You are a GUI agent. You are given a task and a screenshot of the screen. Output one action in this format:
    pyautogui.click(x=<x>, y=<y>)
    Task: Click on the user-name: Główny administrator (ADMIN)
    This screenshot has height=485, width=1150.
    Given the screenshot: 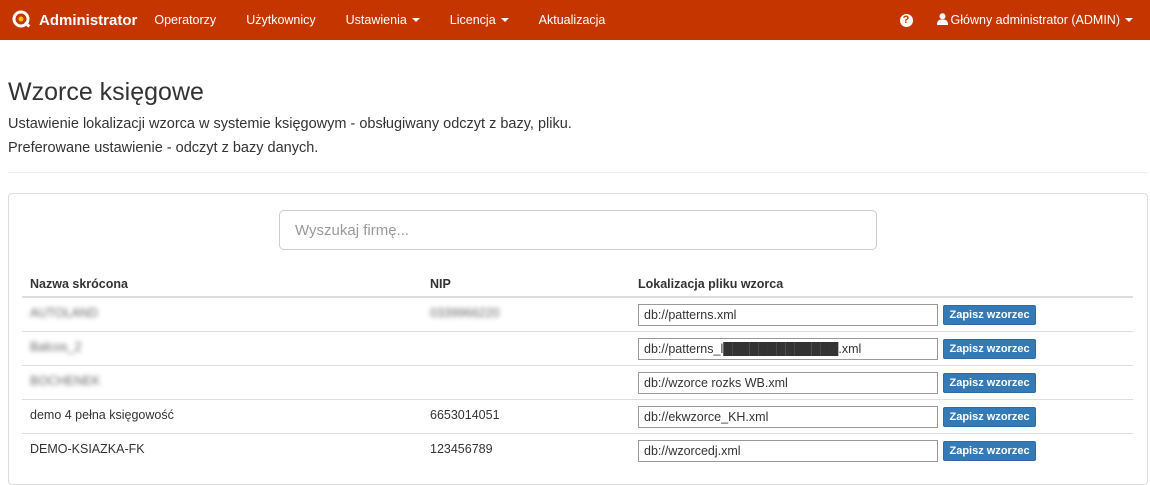 What is the action you would take?
    pyautogui.click(x=1035, y=20)
    